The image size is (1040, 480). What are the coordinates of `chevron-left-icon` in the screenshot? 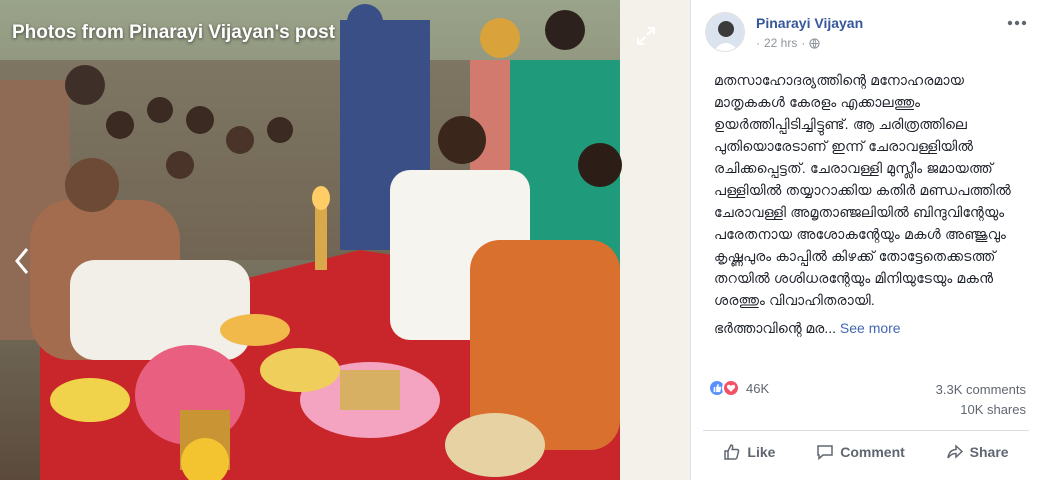 It's located at (22, 261).